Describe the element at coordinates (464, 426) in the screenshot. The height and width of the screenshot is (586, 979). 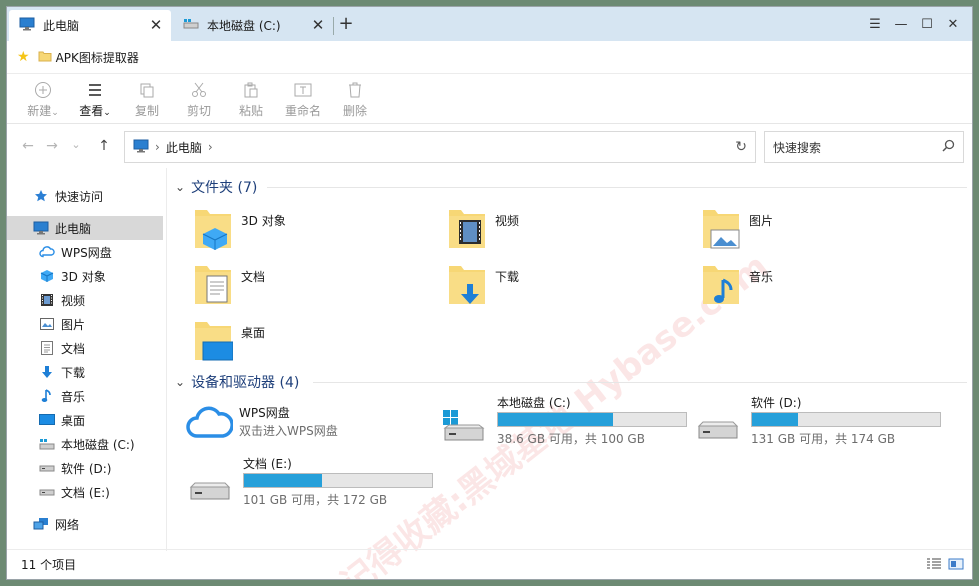
I see `system-drive-icon` at that location.